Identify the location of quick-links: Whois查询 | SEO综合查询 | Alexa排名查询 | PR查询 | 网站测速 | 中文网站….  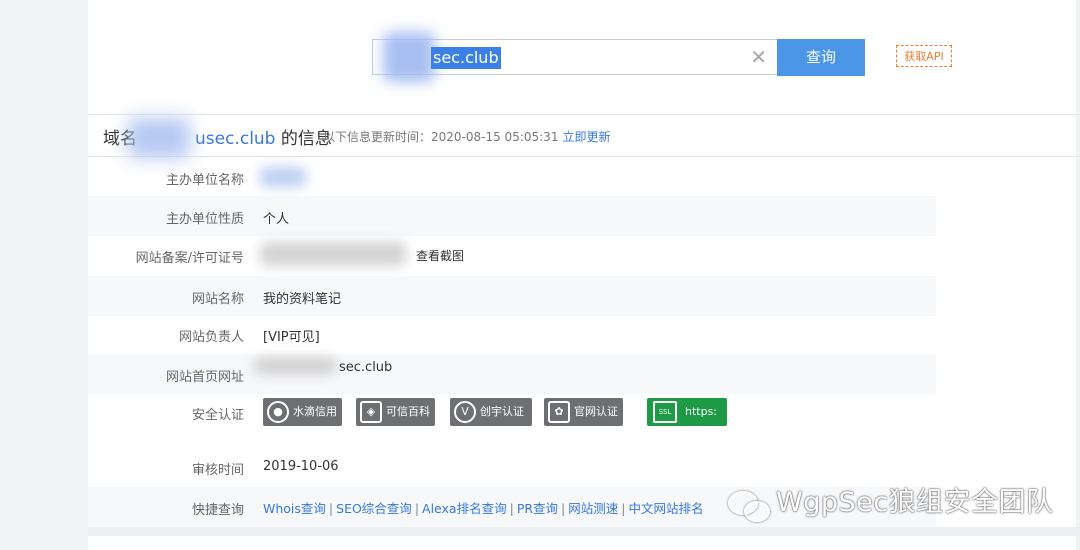
(483, 507).